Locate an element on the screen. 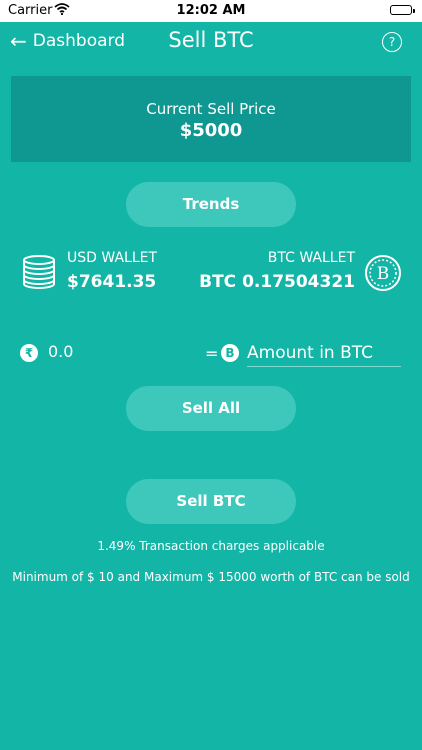  svg-text: B is located at coordinates (383, 274).